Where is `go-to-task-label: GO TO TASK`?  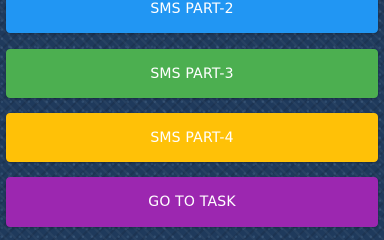
go-to-task-label: GO TO TASK is located at coordinates (192, 202).